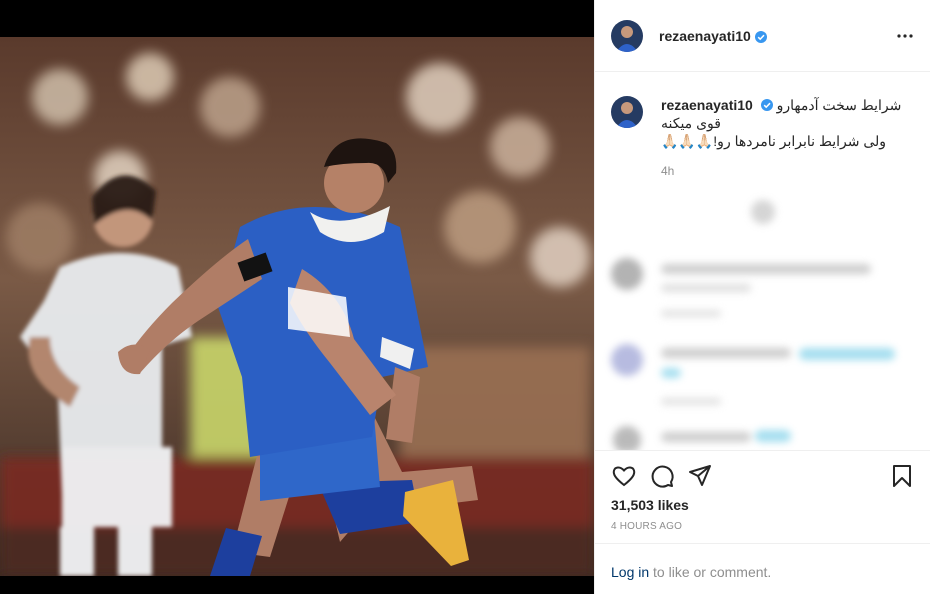 The image size is (930, 594). Describe the element at coordinates (700, 476) in the screenshot. I see `share-icon` at that location.